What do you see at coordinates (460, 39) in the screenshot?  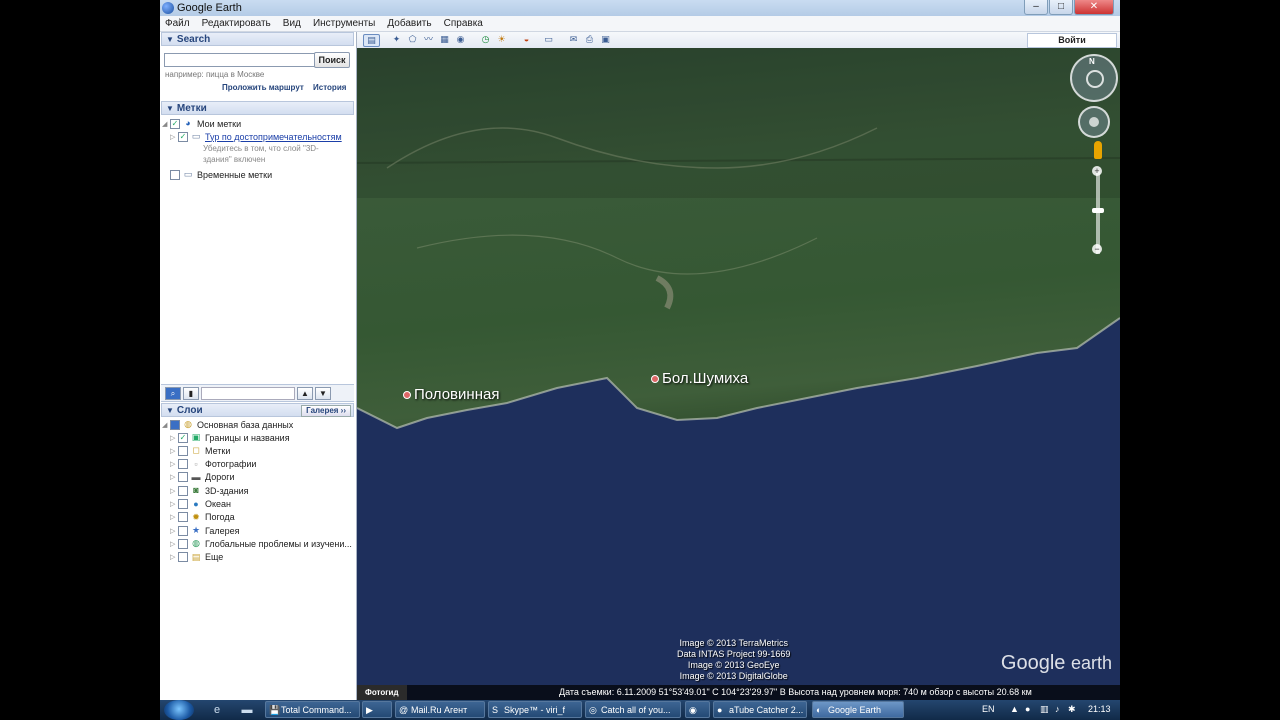 I see `record-tour-icon: ◉` at bounding box center [460, 39].